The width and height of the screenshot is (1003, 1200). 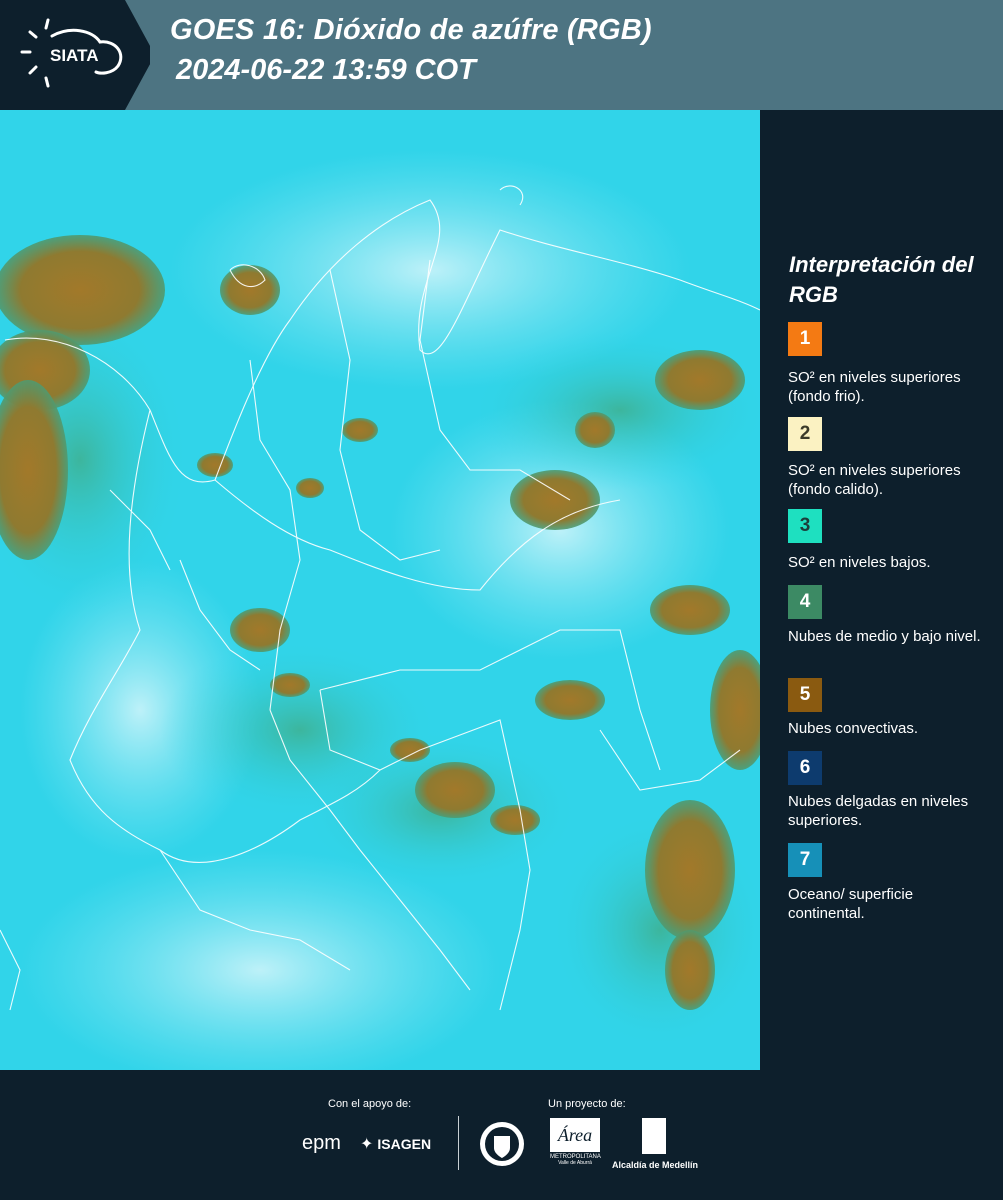 What do you see at coordinates (853, 728) in the screenshot?
I see `legend-desc-5: Nubes convectivas.` at bounding box center [853, 728].